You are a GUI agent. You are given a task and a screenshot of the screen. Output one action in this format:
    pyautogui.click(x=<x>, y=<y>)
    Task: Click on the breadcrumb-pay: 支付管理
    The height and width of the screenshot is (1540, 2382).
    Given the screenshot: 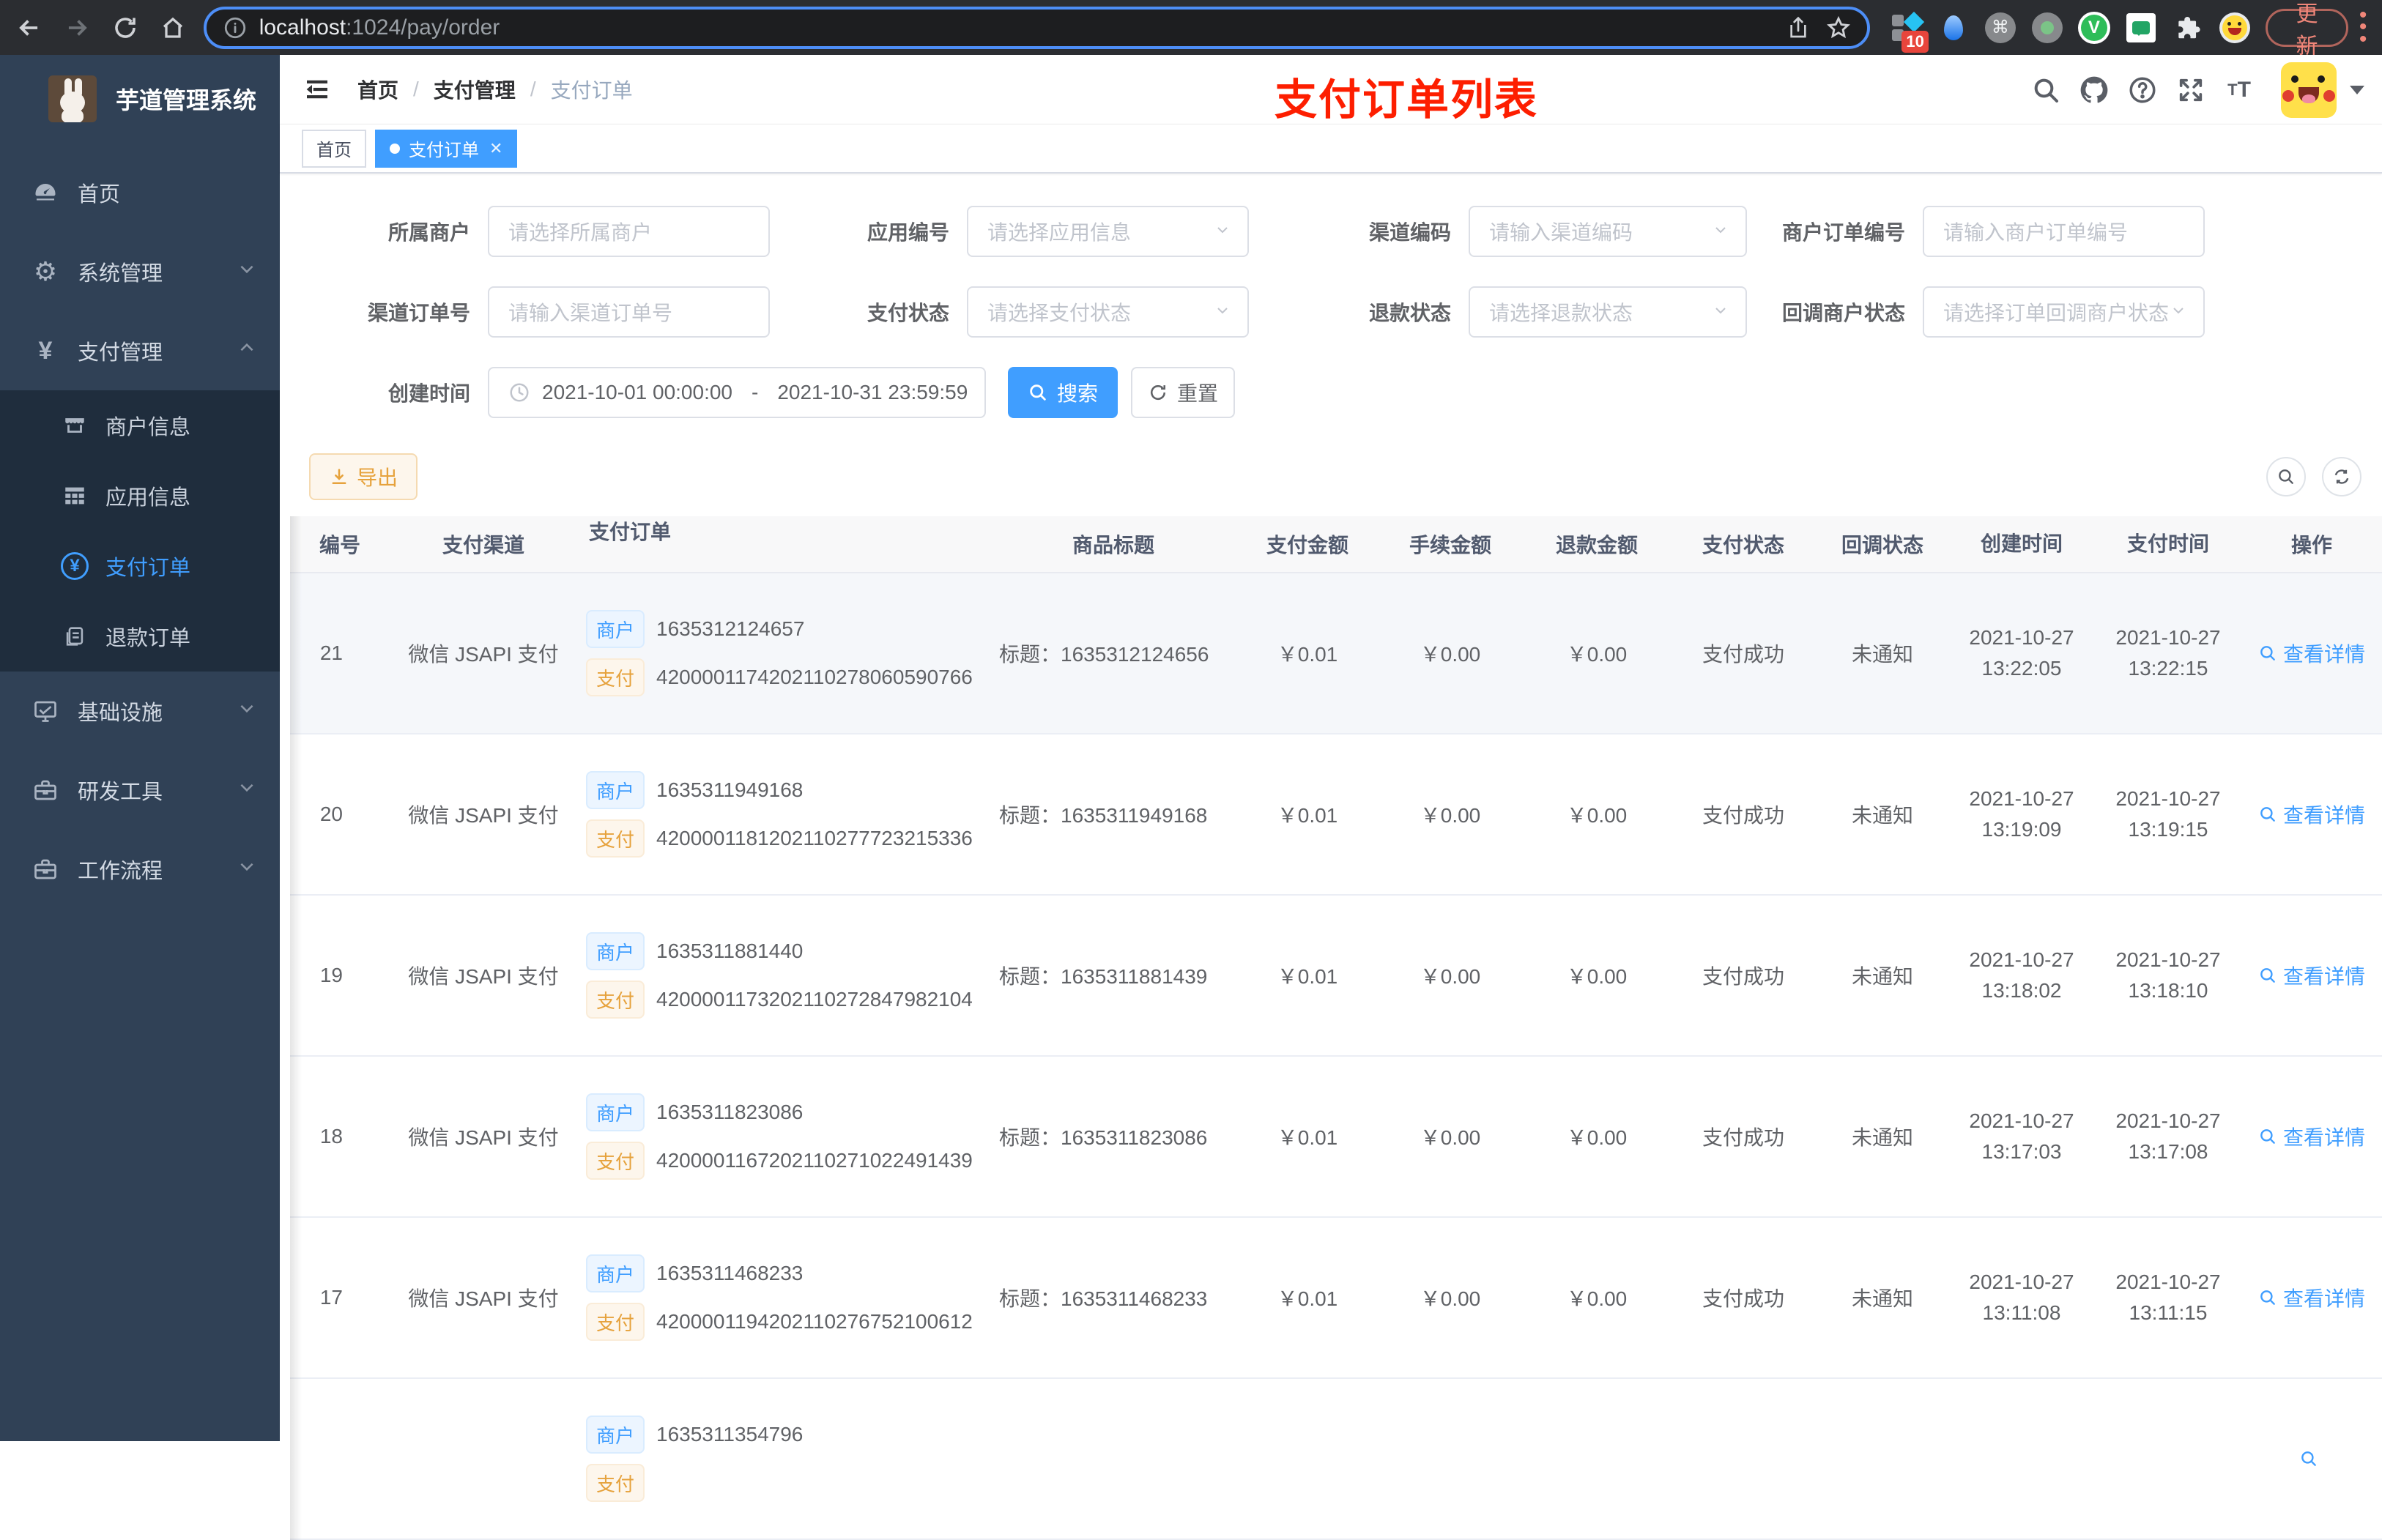 What is the action you would take?
    pyautogui.click(x=475, y=89)
    